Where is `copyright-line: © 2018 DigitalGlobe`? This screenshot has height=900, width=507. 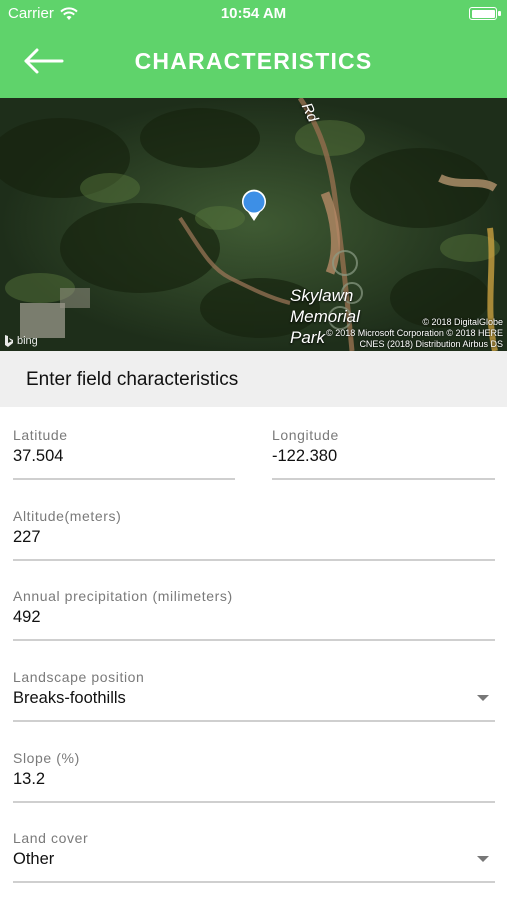
copyright-line: © 2018 DigitalGlobe is located at coordinates (462, 322).